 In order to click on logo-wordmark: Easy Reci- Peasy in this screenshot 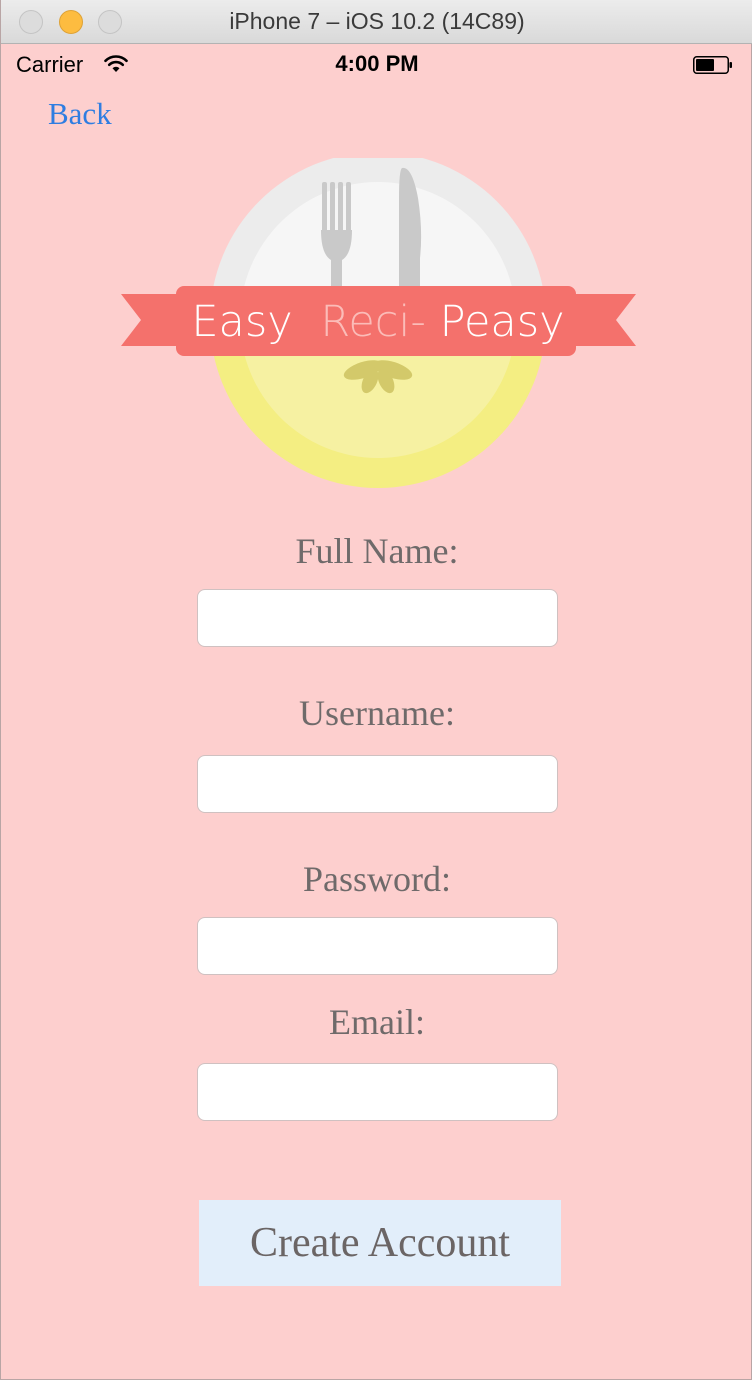, I will do `click(377, 322)`.